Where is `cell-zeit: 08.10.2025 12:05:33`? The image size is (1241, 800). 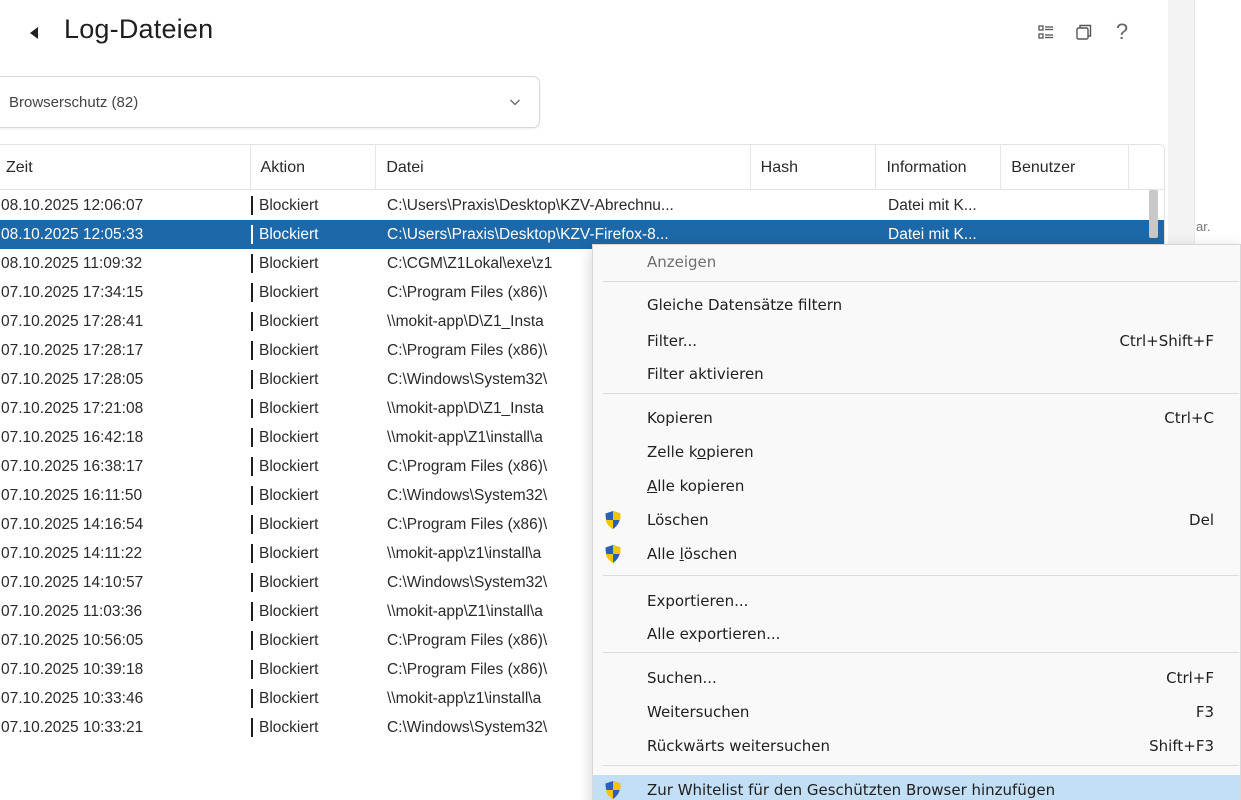 cell-zeit: 08.10.2025 12:05:33 is located at coordinates (72, 234).